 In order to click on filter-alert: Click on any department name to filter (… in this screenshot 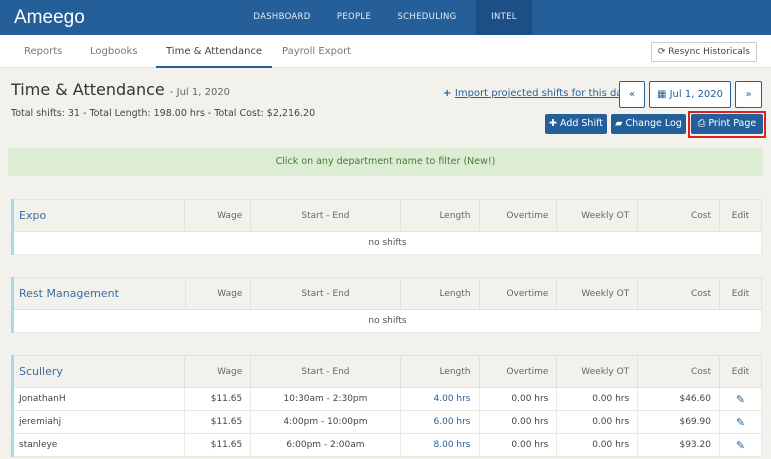, I will do `click(385, 162)`.